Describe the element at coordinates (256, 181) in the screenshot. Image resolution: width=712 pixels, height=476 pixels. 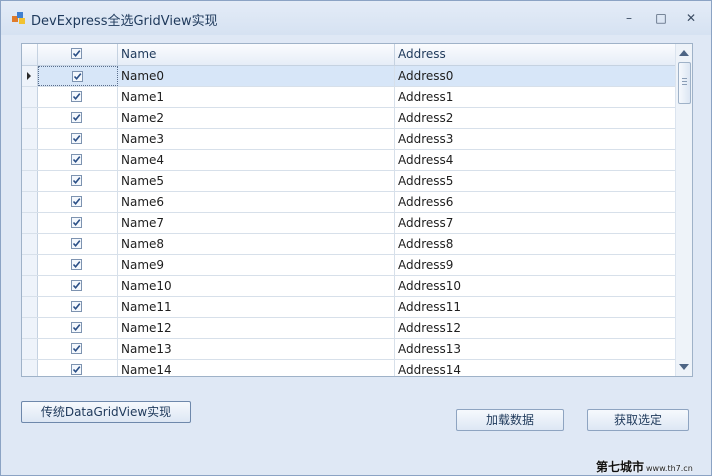
I see `name-cell: Name5` at that location.